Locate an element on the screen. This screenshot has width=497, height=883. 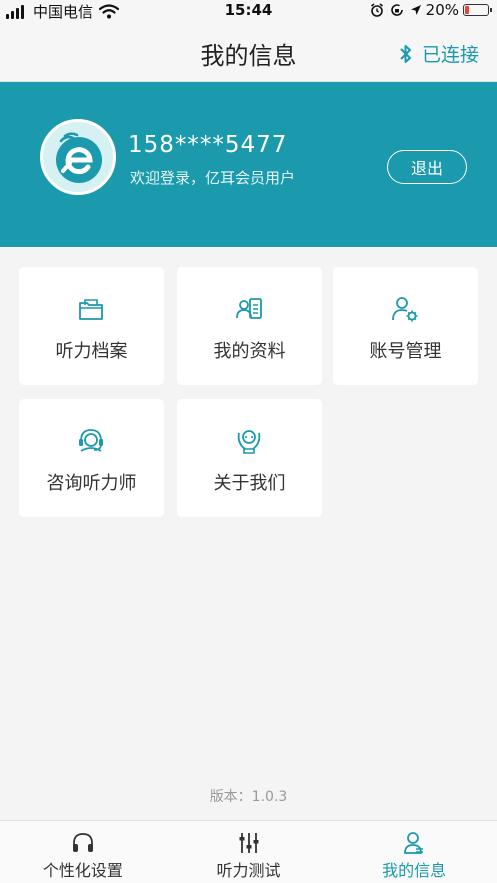
tab-label: 我的信息 is located at coordinates (414, 870).